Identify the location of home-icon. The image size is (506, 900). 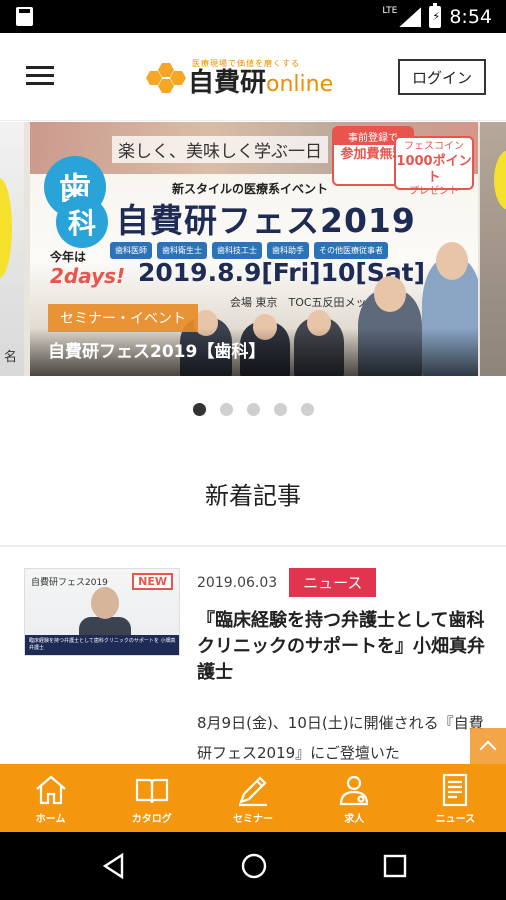
(50, 789).